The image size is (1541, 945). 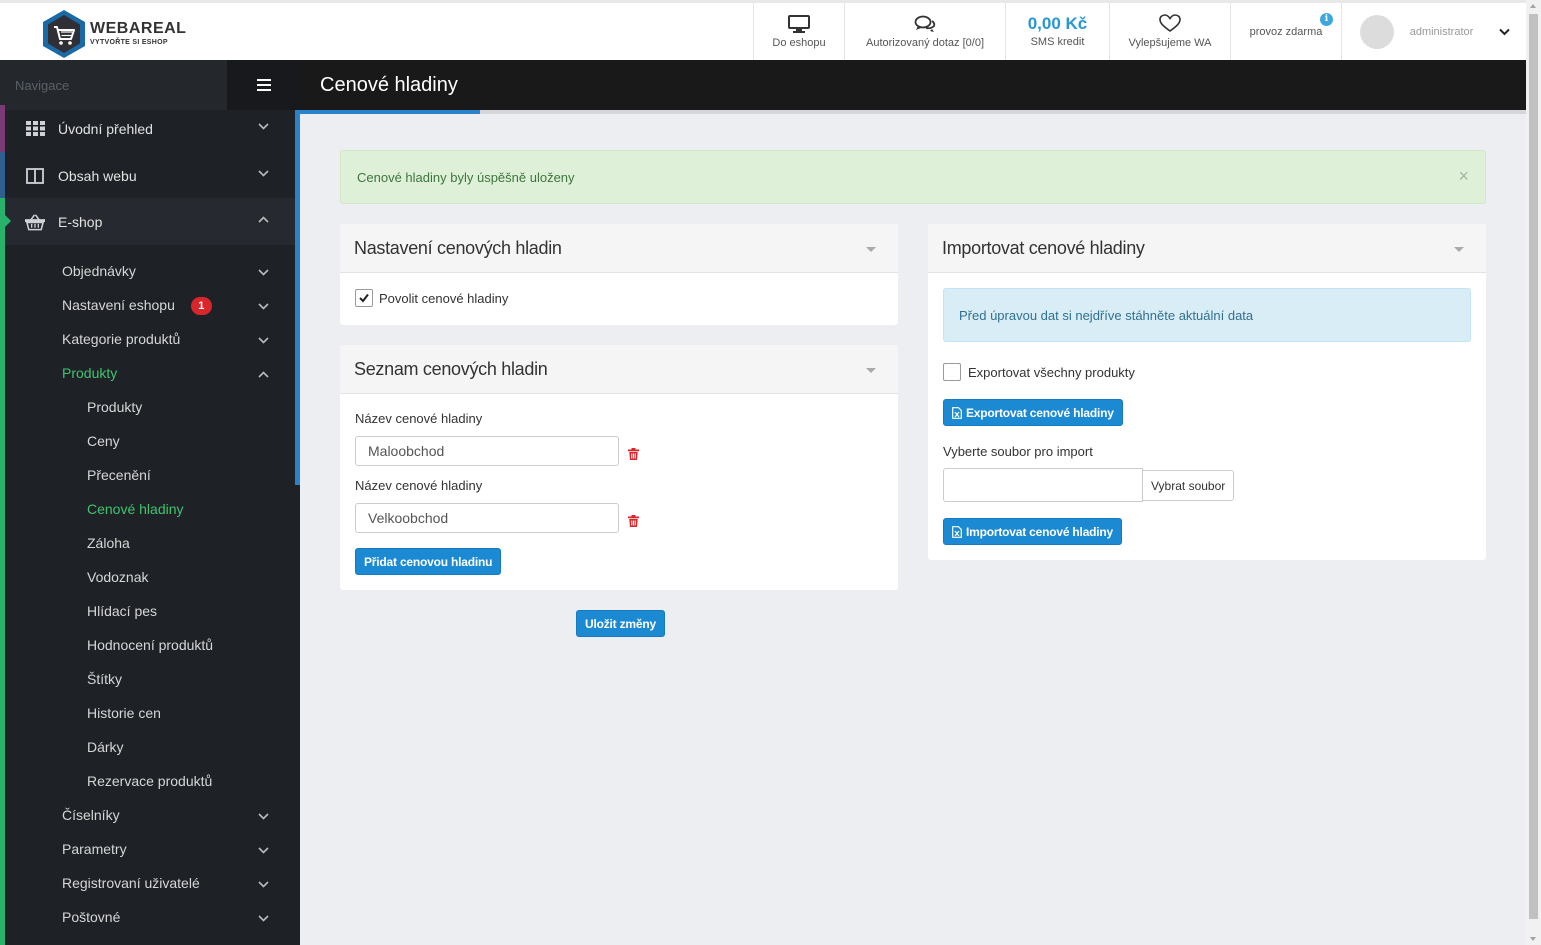 What do you see at coordinates (1207, 248) in the screenshot?
I see `import-panel-header: Importovat cenové hladiny` at bounding box center [1207, 248].